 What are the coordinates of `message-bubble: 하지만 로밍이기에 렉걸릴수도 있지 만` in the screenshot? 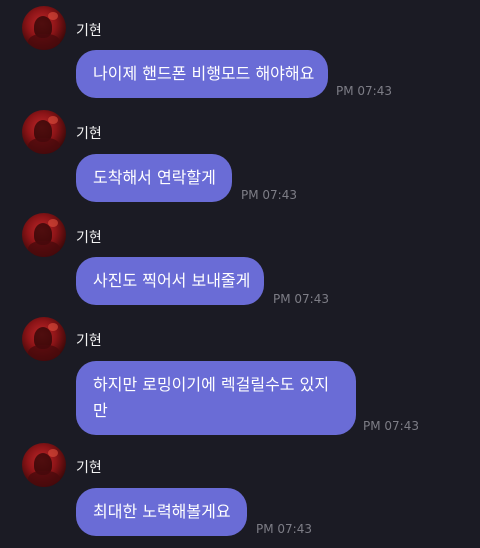 It's located at (216, 398).